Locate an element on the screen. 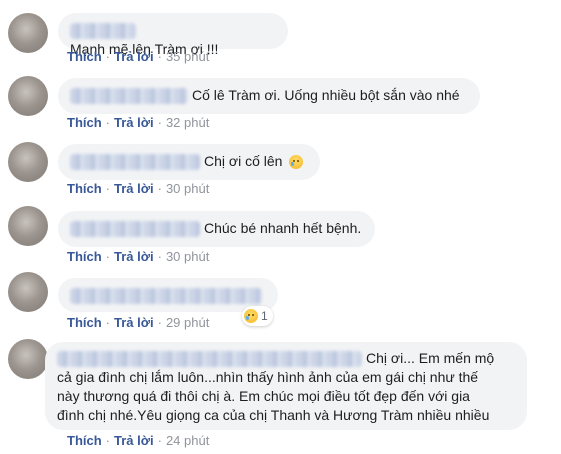 Image resolution: width=561 pixels, height=454 pixels. comment-actions: Thích · Trả lời · 32 phút is located at coordinates (138, 123).